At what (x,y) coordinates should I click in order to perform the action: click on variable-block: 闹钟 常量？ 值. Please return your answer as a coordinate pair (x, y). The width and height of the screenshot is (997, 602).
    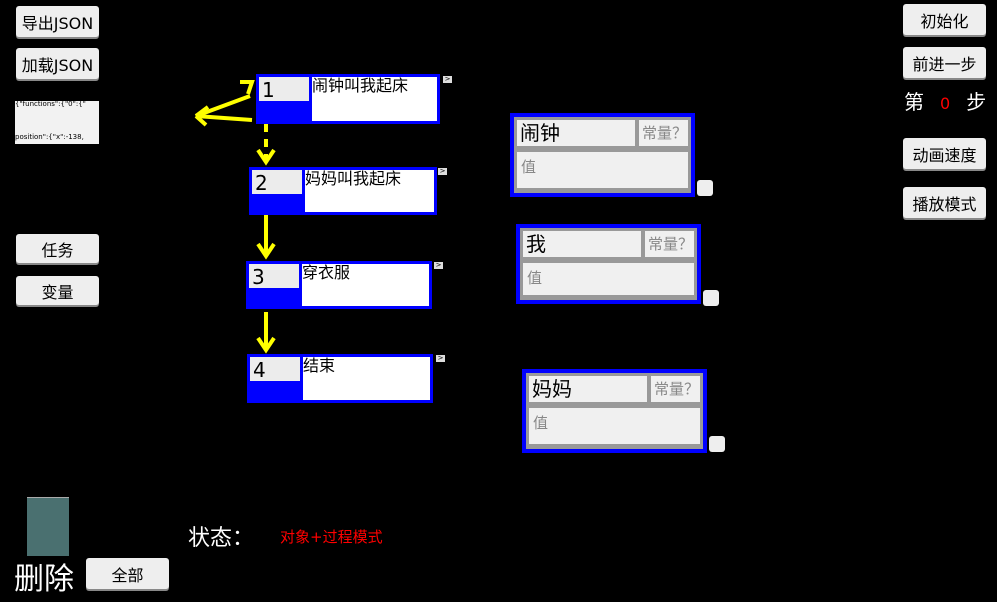
    Looking at the image, I should click on (602, 155).